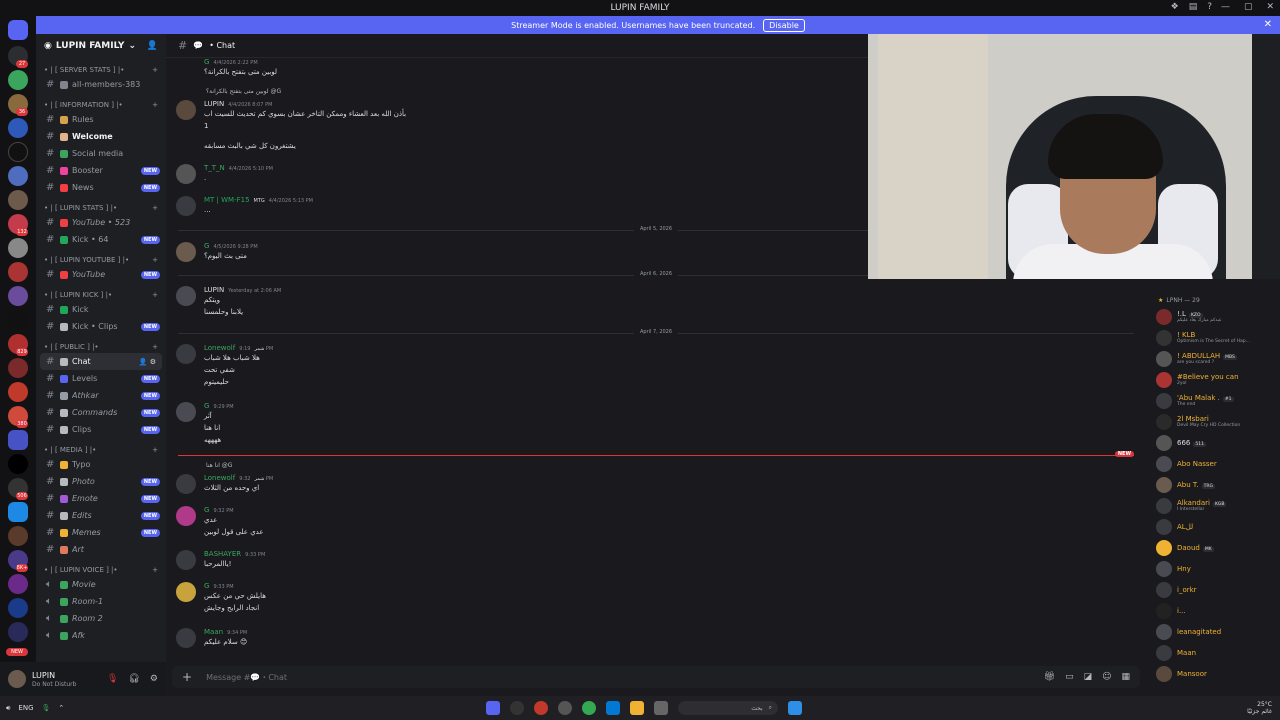 The width and height of the screenshot is (1280, 720). I want to click on category-header: • | [ LUPIN KICK ] |• +, so click(101, 295).